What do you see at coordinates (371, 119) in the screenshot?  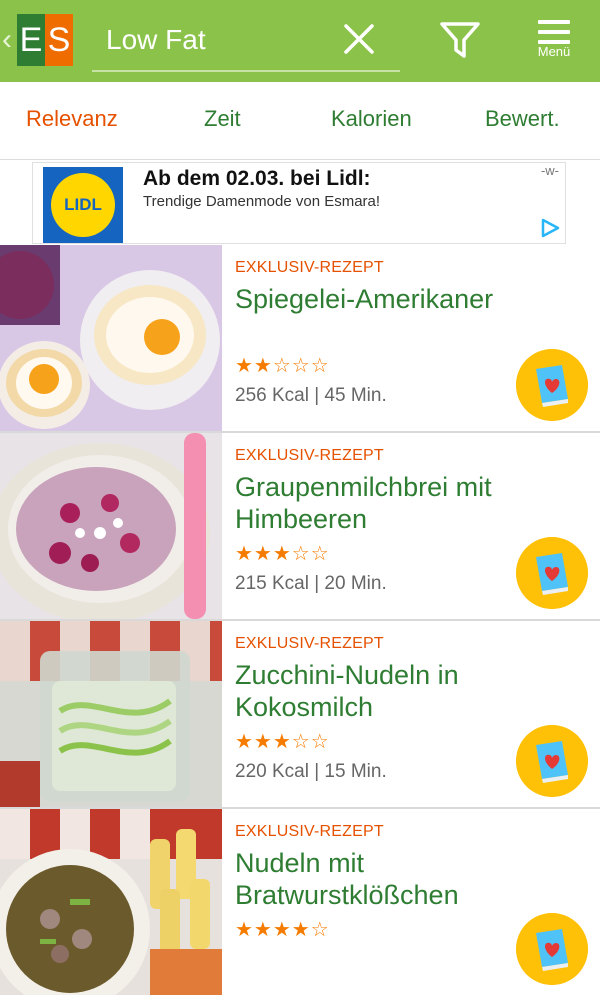 I see `tab-kalorien: Kalorien` at bounding box center [371, 119].